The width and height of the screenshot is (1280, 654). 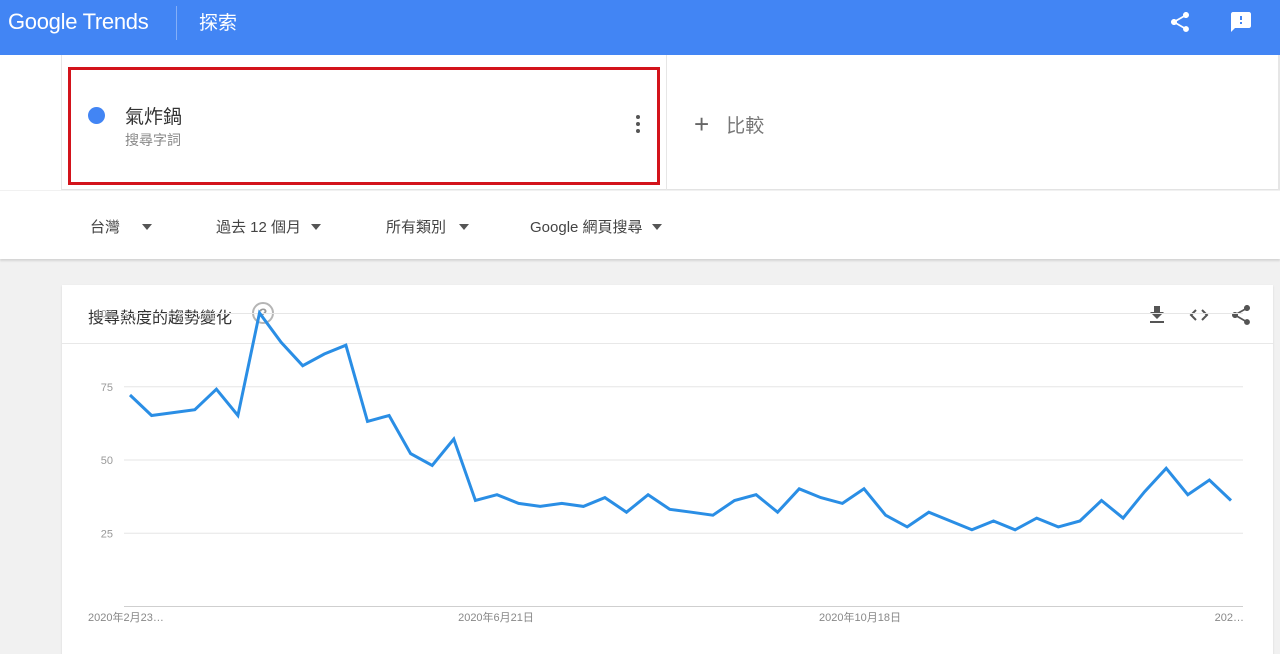 What do you see at coordinates (496, 617) in the screenshot?
I see `x-tick-label: 2020年6月21日` at bounding box center [496, 617].